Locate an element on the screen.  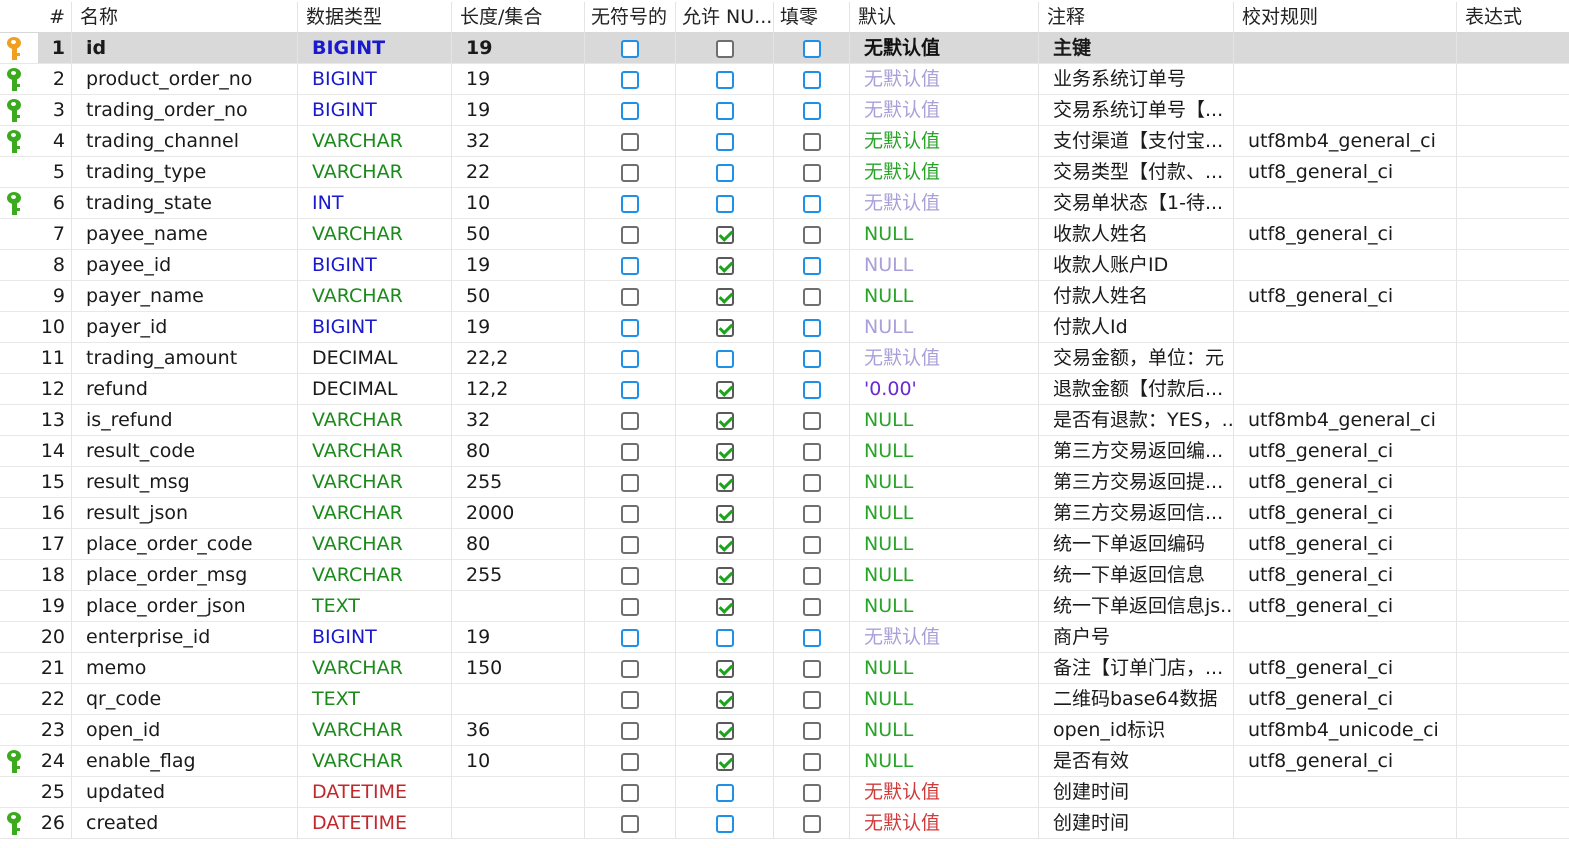
length-cell: 32 is located at coordinates (518, 420).